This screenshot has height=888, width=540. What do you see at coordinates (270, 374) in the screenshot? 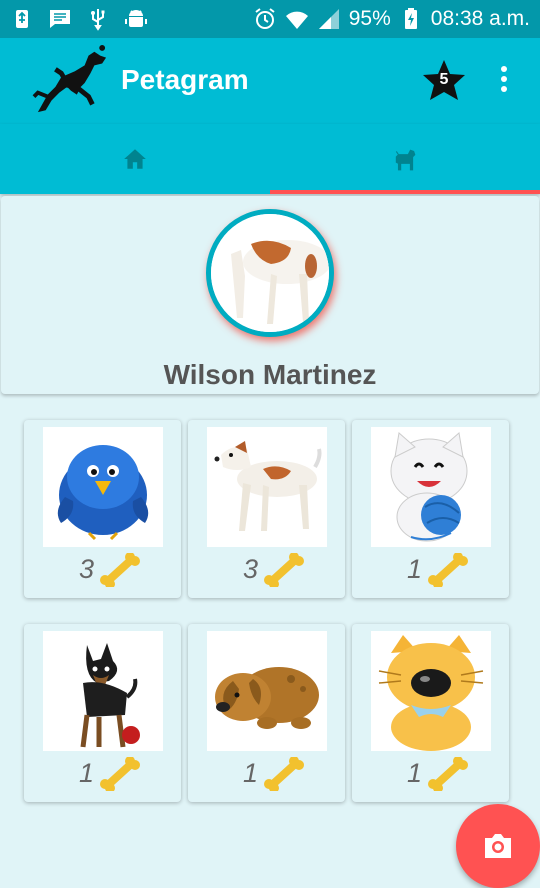
I see `profile-name: Wilson Martinez` at bounding box center [270, 374].